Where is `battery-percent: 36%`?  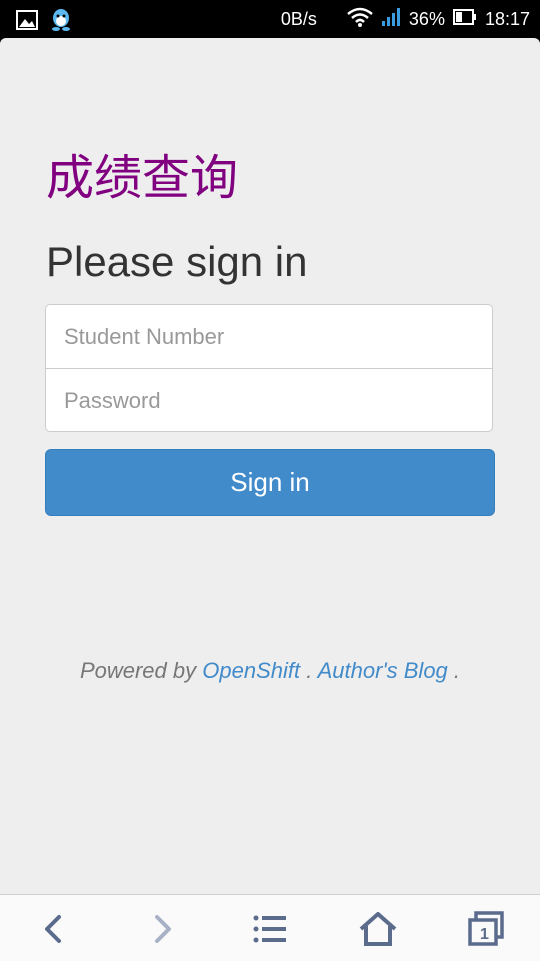 battery-percent: 36% is located at coordinates (426, 18).